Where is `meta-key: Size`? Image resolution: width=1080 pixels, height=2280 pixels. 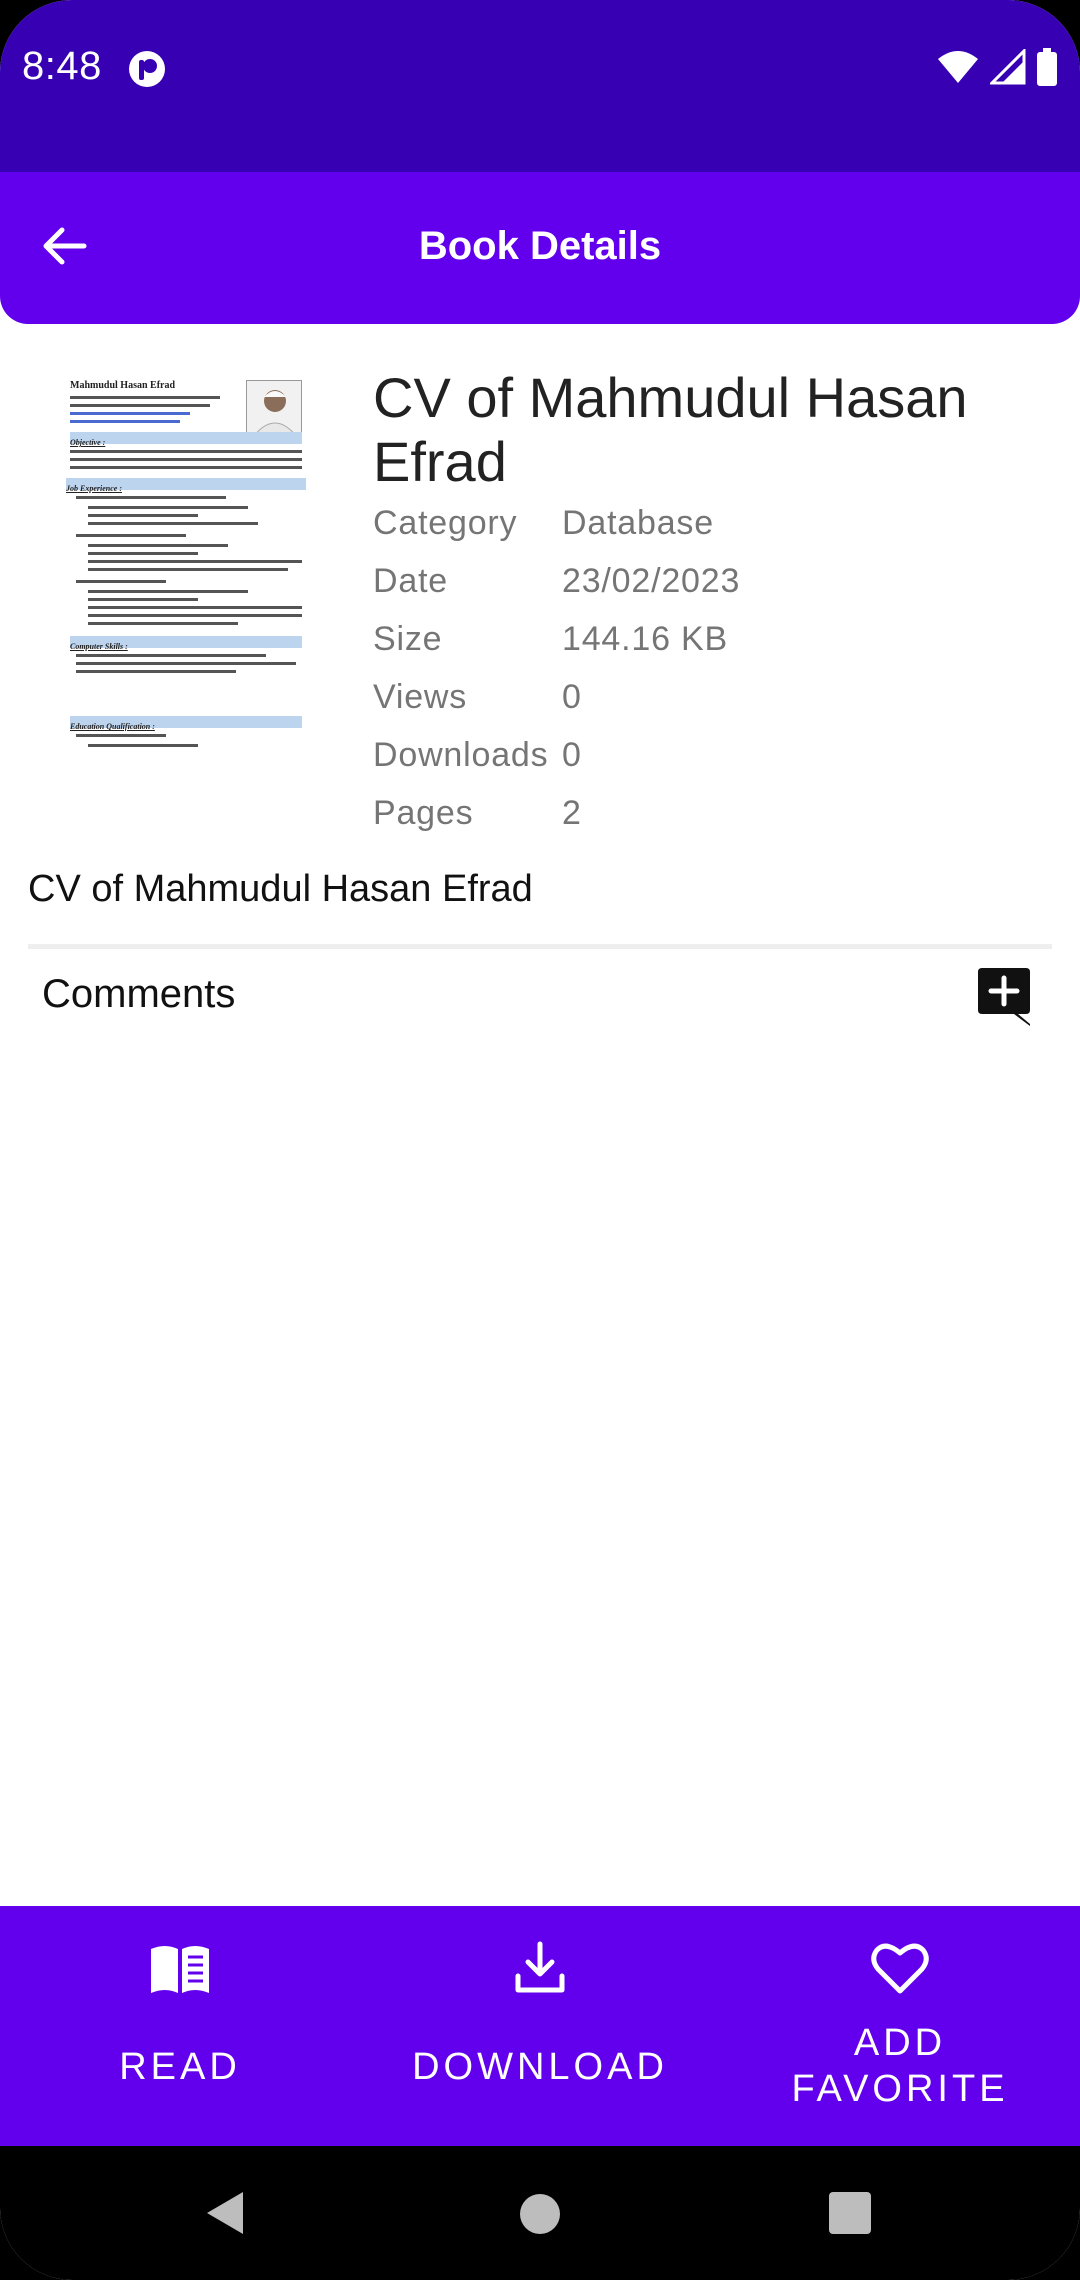 meta-key: Size is located at coordinates (408, 638).